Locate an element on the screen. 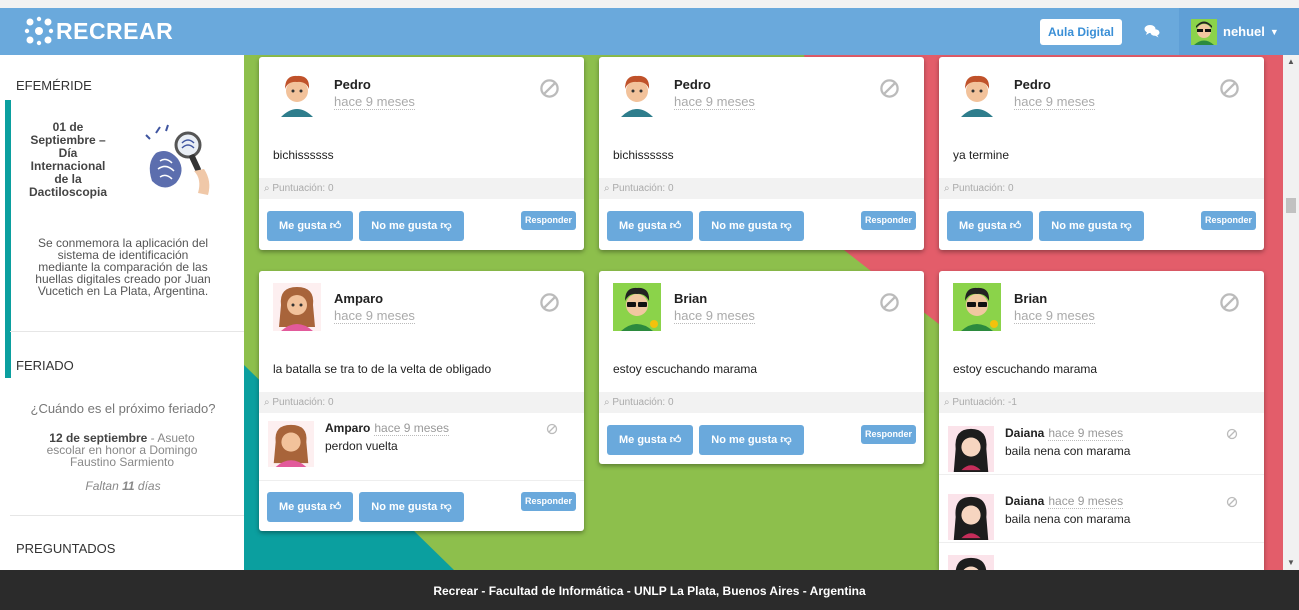 This screenshot has width=1299, height=610. brand-name: RECREAR is located at coordinates (115, 30).